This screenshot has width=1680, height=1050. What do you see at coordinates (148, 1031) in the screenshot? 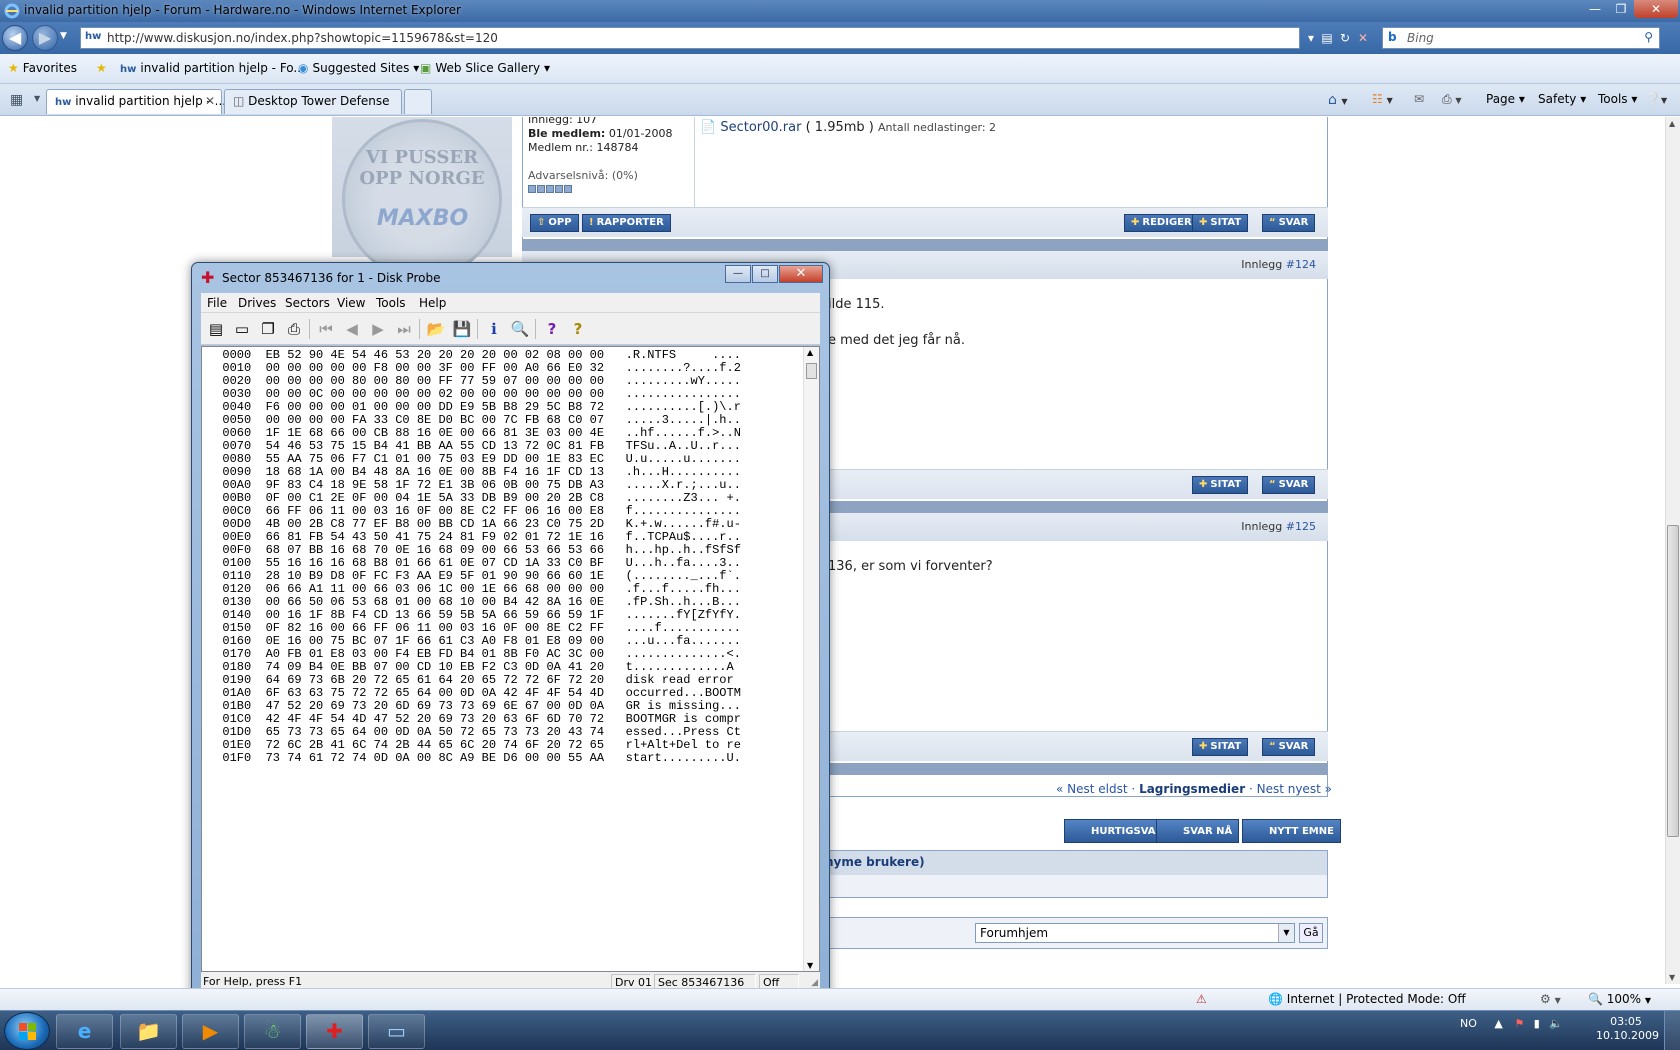
I see `taskbar-explorer-icon: 📁` at bounding box center [148, 1031].